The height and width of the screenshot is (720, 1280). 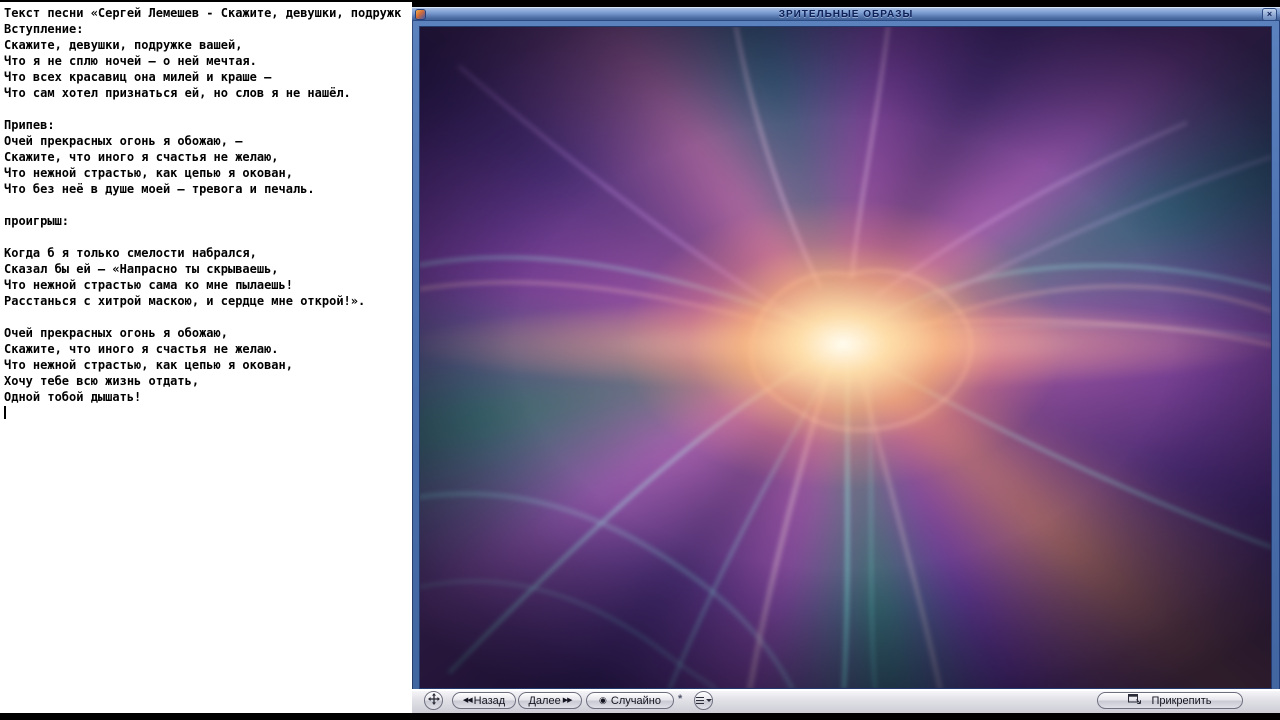 I want to click on lyric-line: Одной тобой дышать!, so click(x=73, y=397).